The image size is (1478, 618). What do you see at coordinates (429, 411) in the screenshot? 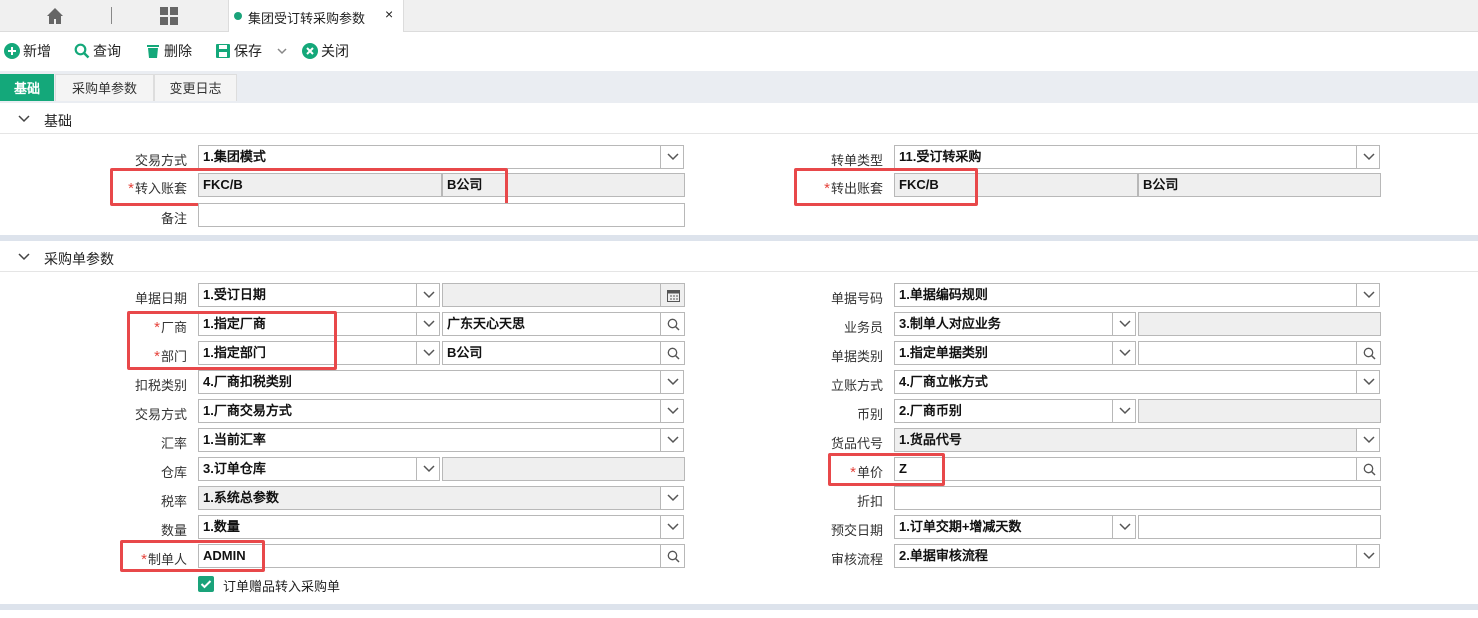
I see `purchase-trade-mode-select: 1.厂商交易方式` at bounding box center [429, 411].